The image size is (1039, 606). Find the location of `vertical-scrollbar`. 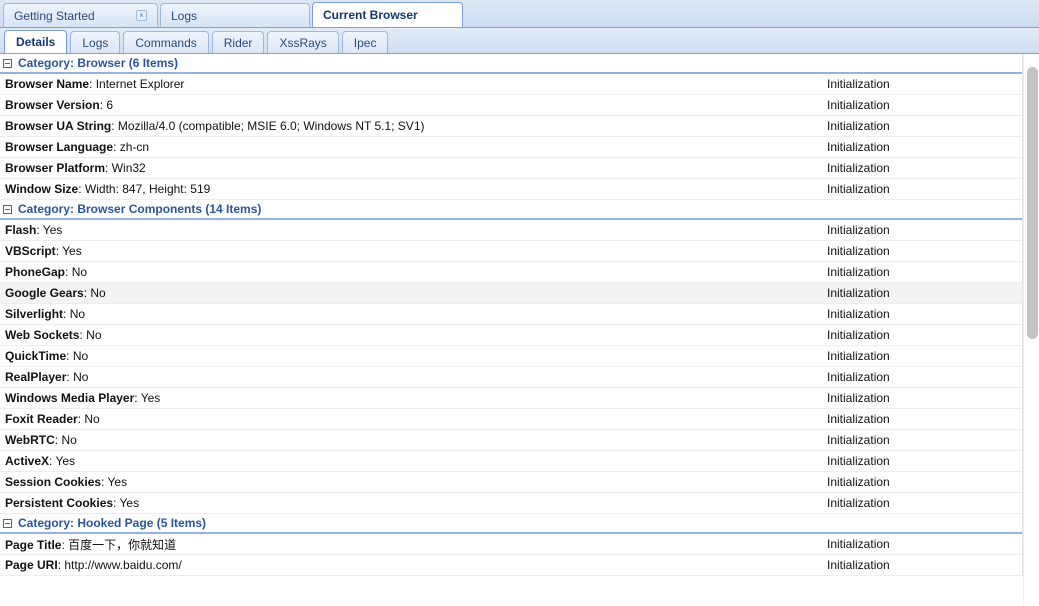

vertical-scrollbar is located at coordinates (1031, 329).